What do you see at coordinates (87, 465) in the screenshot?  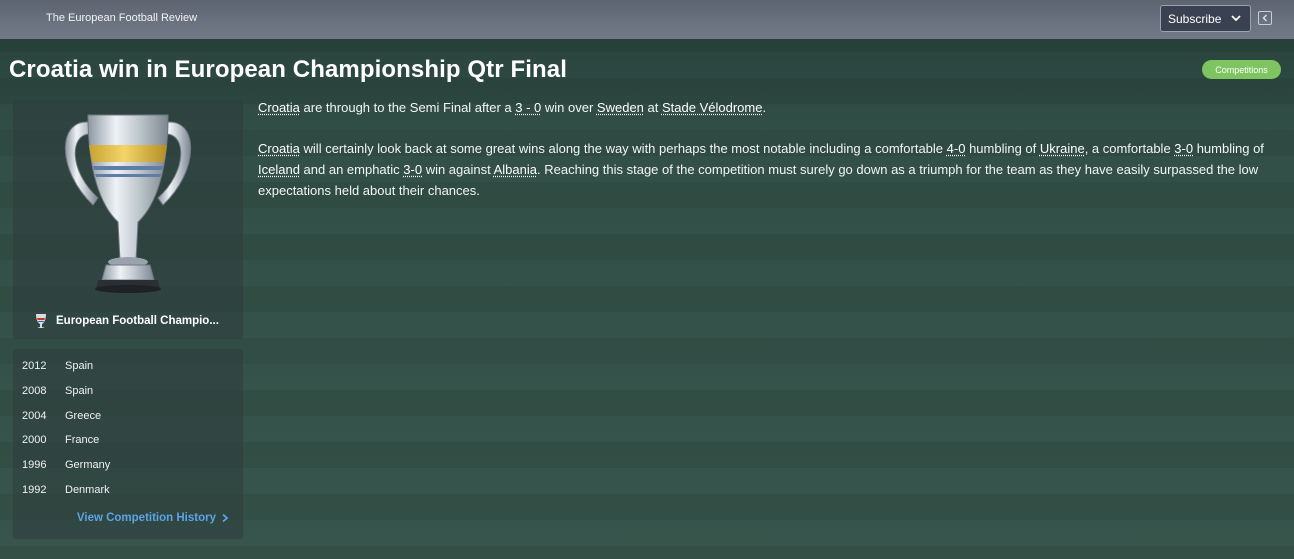 I see `history-winner: Germany` at bounding box center [87, 465].